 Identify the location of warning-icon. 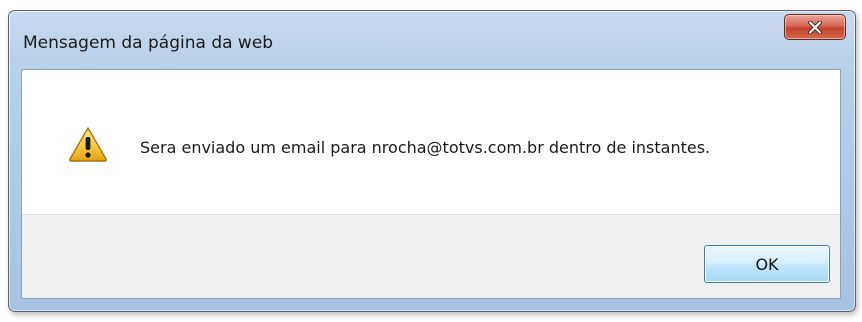
(88, 144).